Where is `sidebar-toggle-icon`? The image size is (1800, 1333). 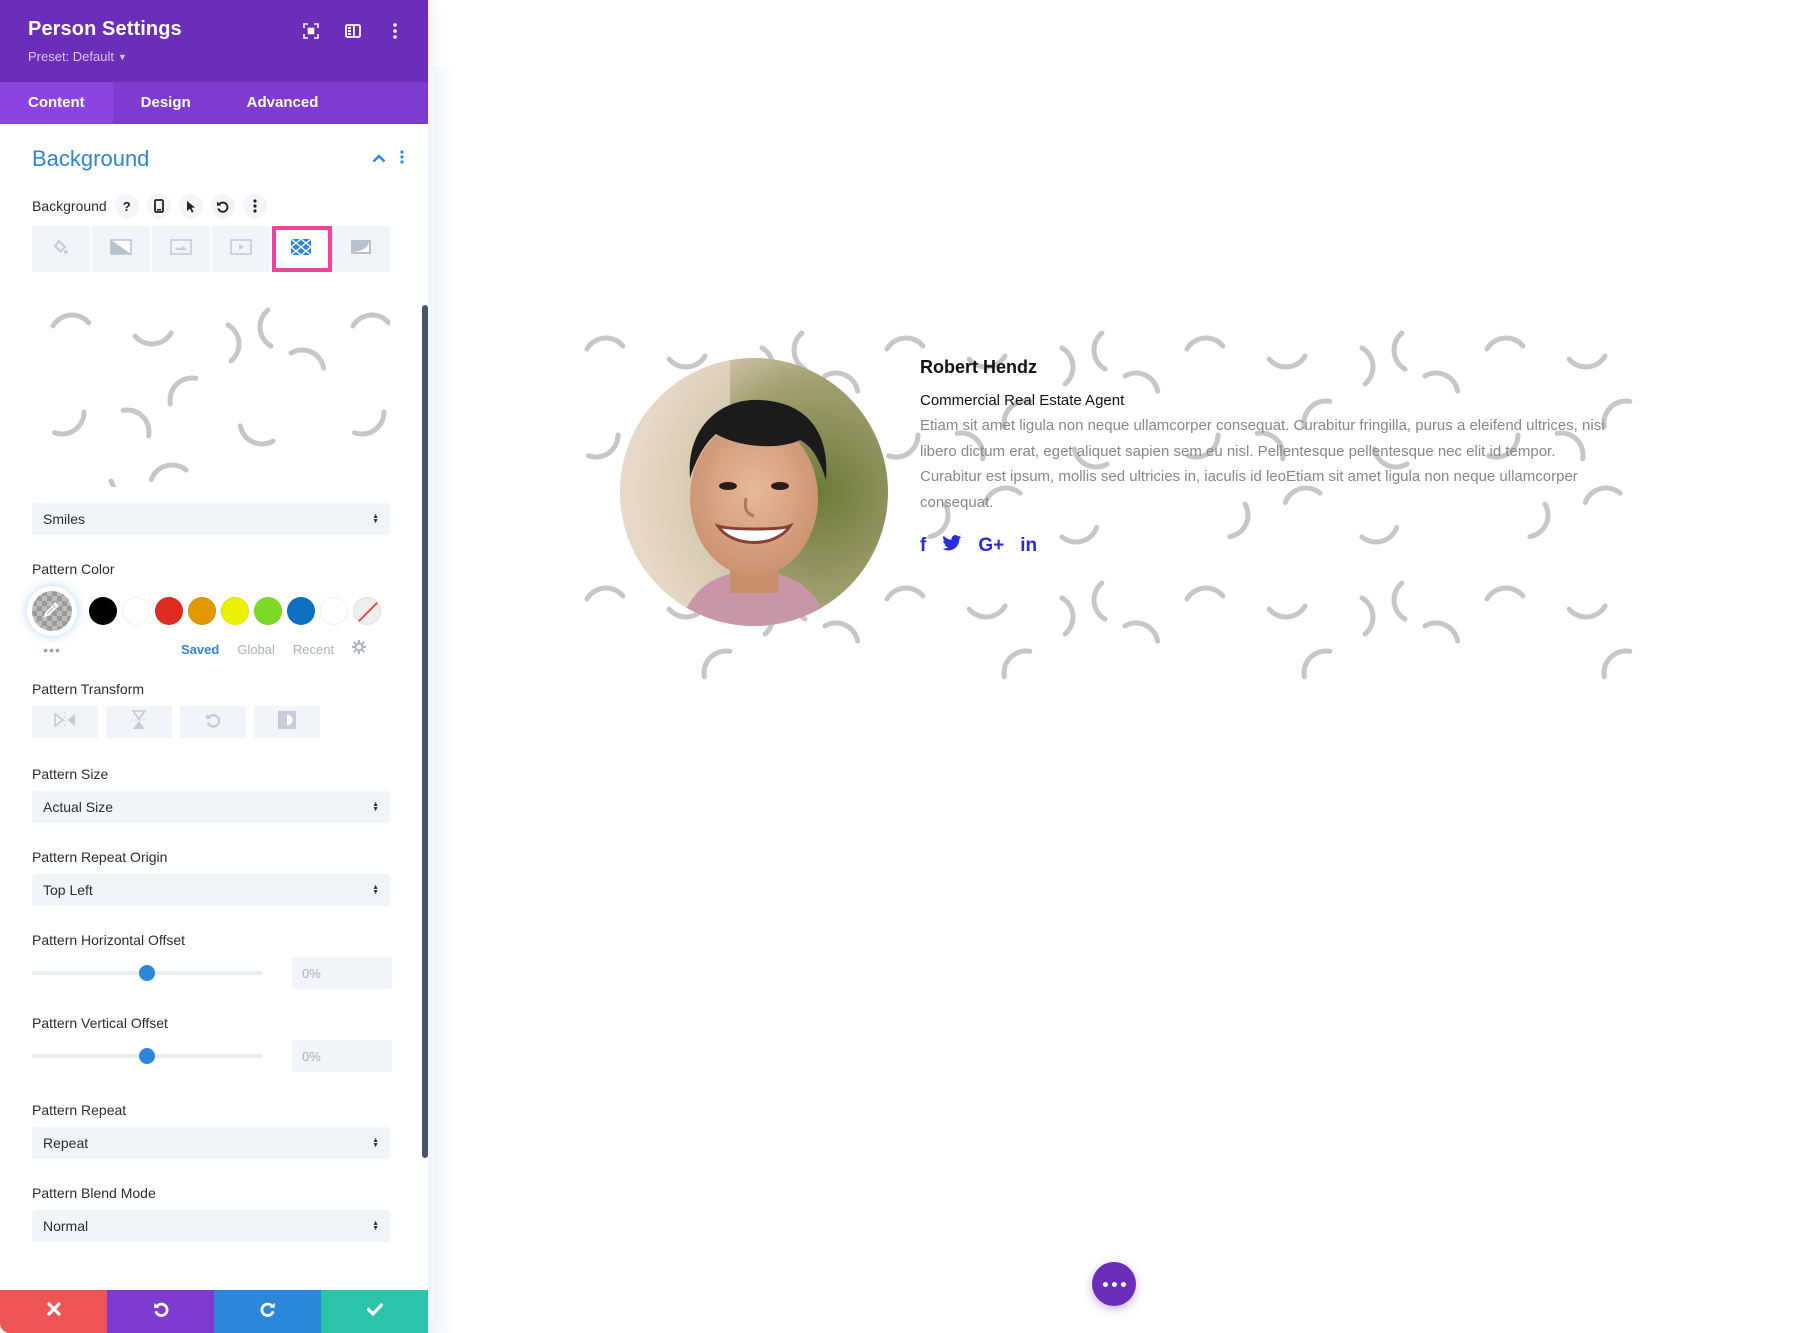
sidebar-toggle-icon is located at coordinates (353, 31).